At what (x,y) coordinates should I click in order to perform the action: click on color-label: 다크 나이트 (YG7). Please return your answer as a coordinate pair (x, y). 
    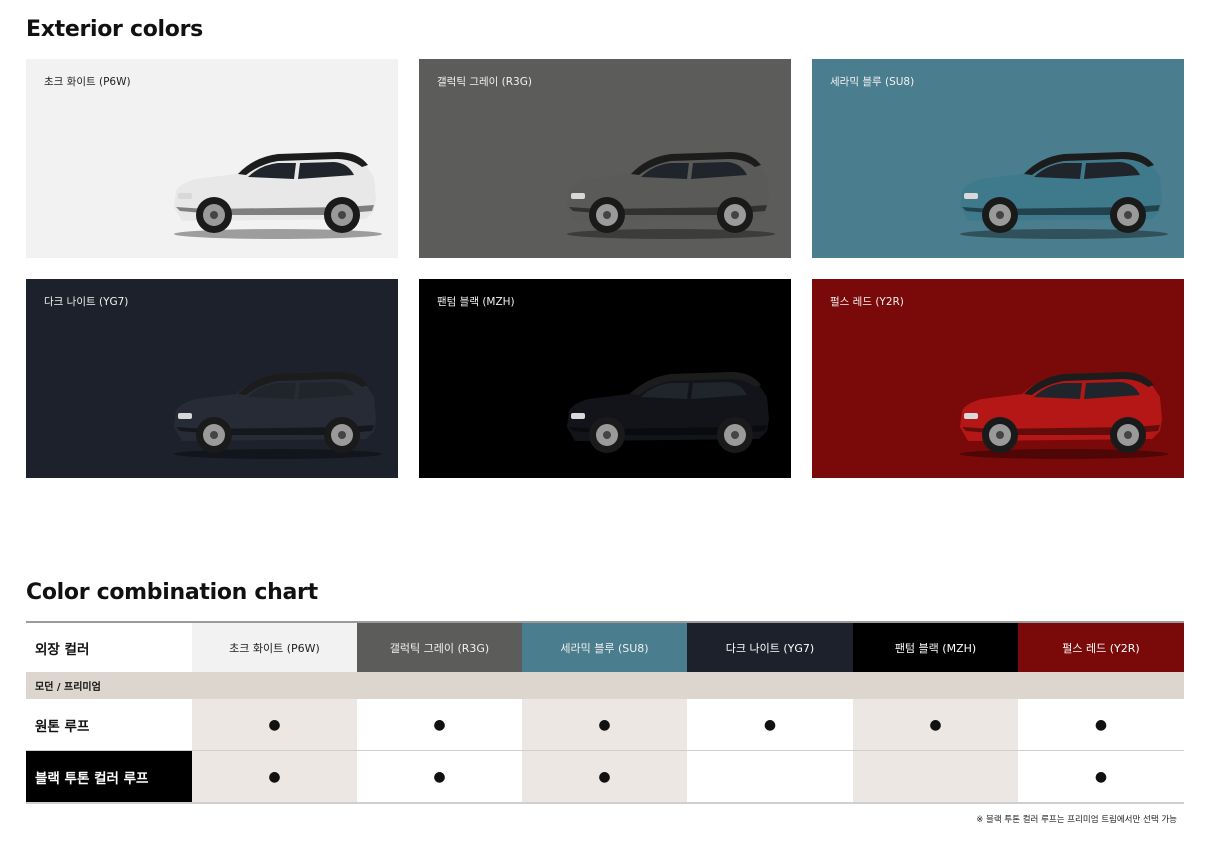
    Looking at the image, I should click on (86, 302).